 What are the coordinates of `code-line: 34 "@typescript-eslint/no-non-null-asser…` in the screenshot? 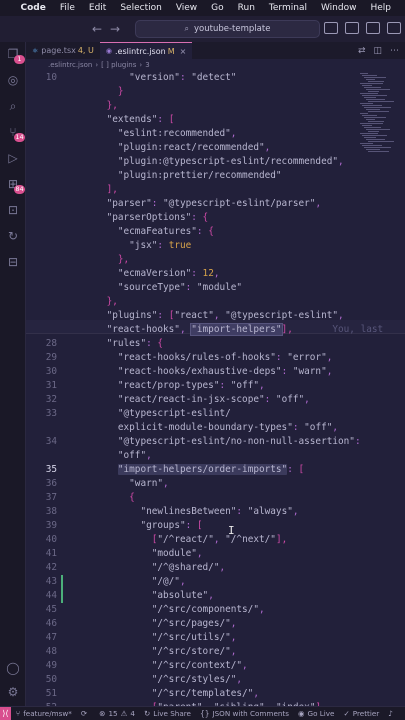 It's located at (215, 442).